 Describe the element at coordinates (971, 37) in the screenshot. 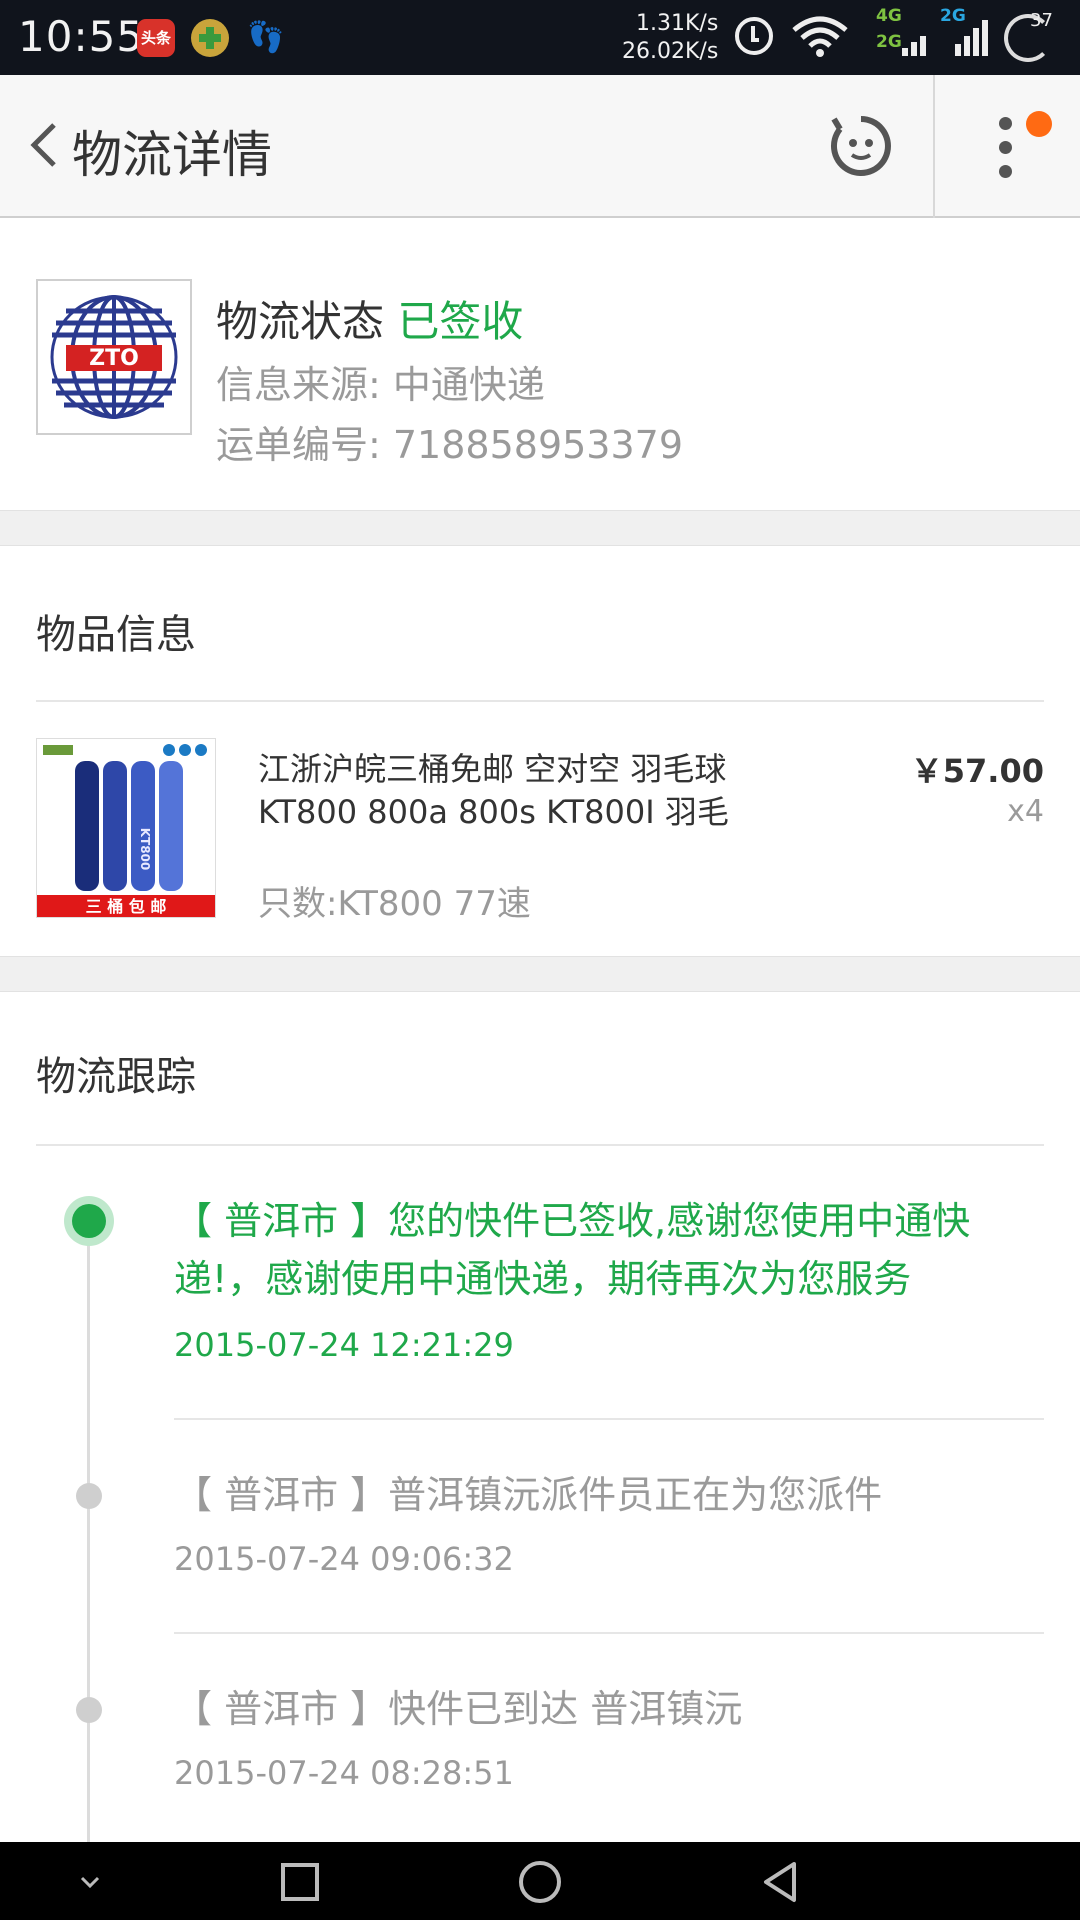

I see `signal-icon-sim2` at that location.